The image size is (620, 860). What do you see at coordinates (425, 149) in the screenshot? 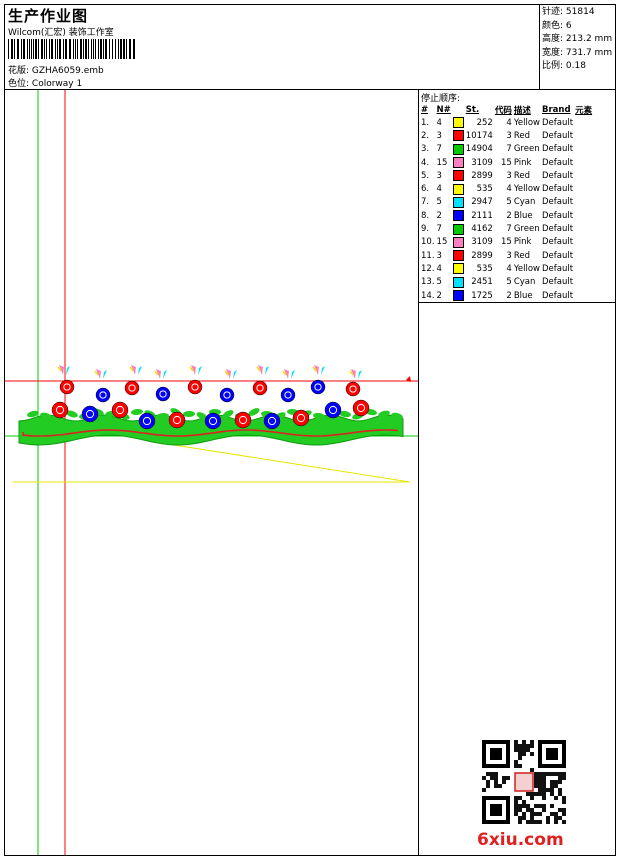
I see `row-index: 3.` at bounding box center [425, 149].